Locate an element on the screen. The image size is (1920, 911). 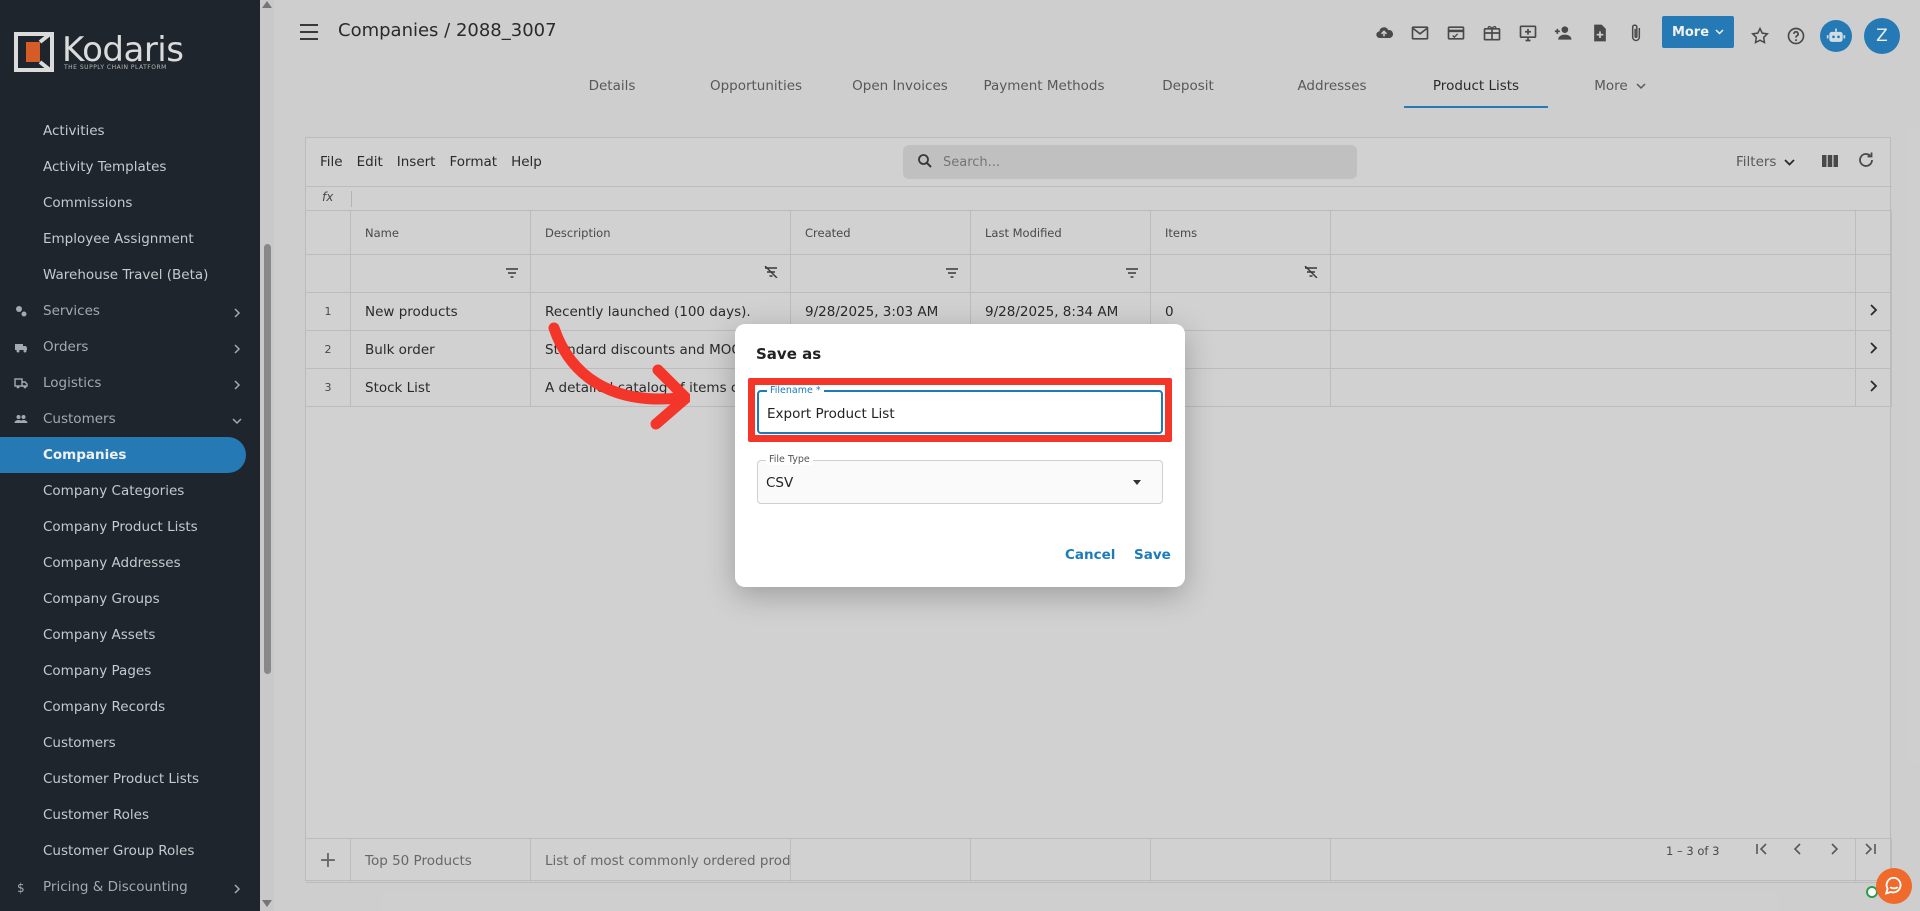
file-type-value: CSV is located at coordinates (780, 483).